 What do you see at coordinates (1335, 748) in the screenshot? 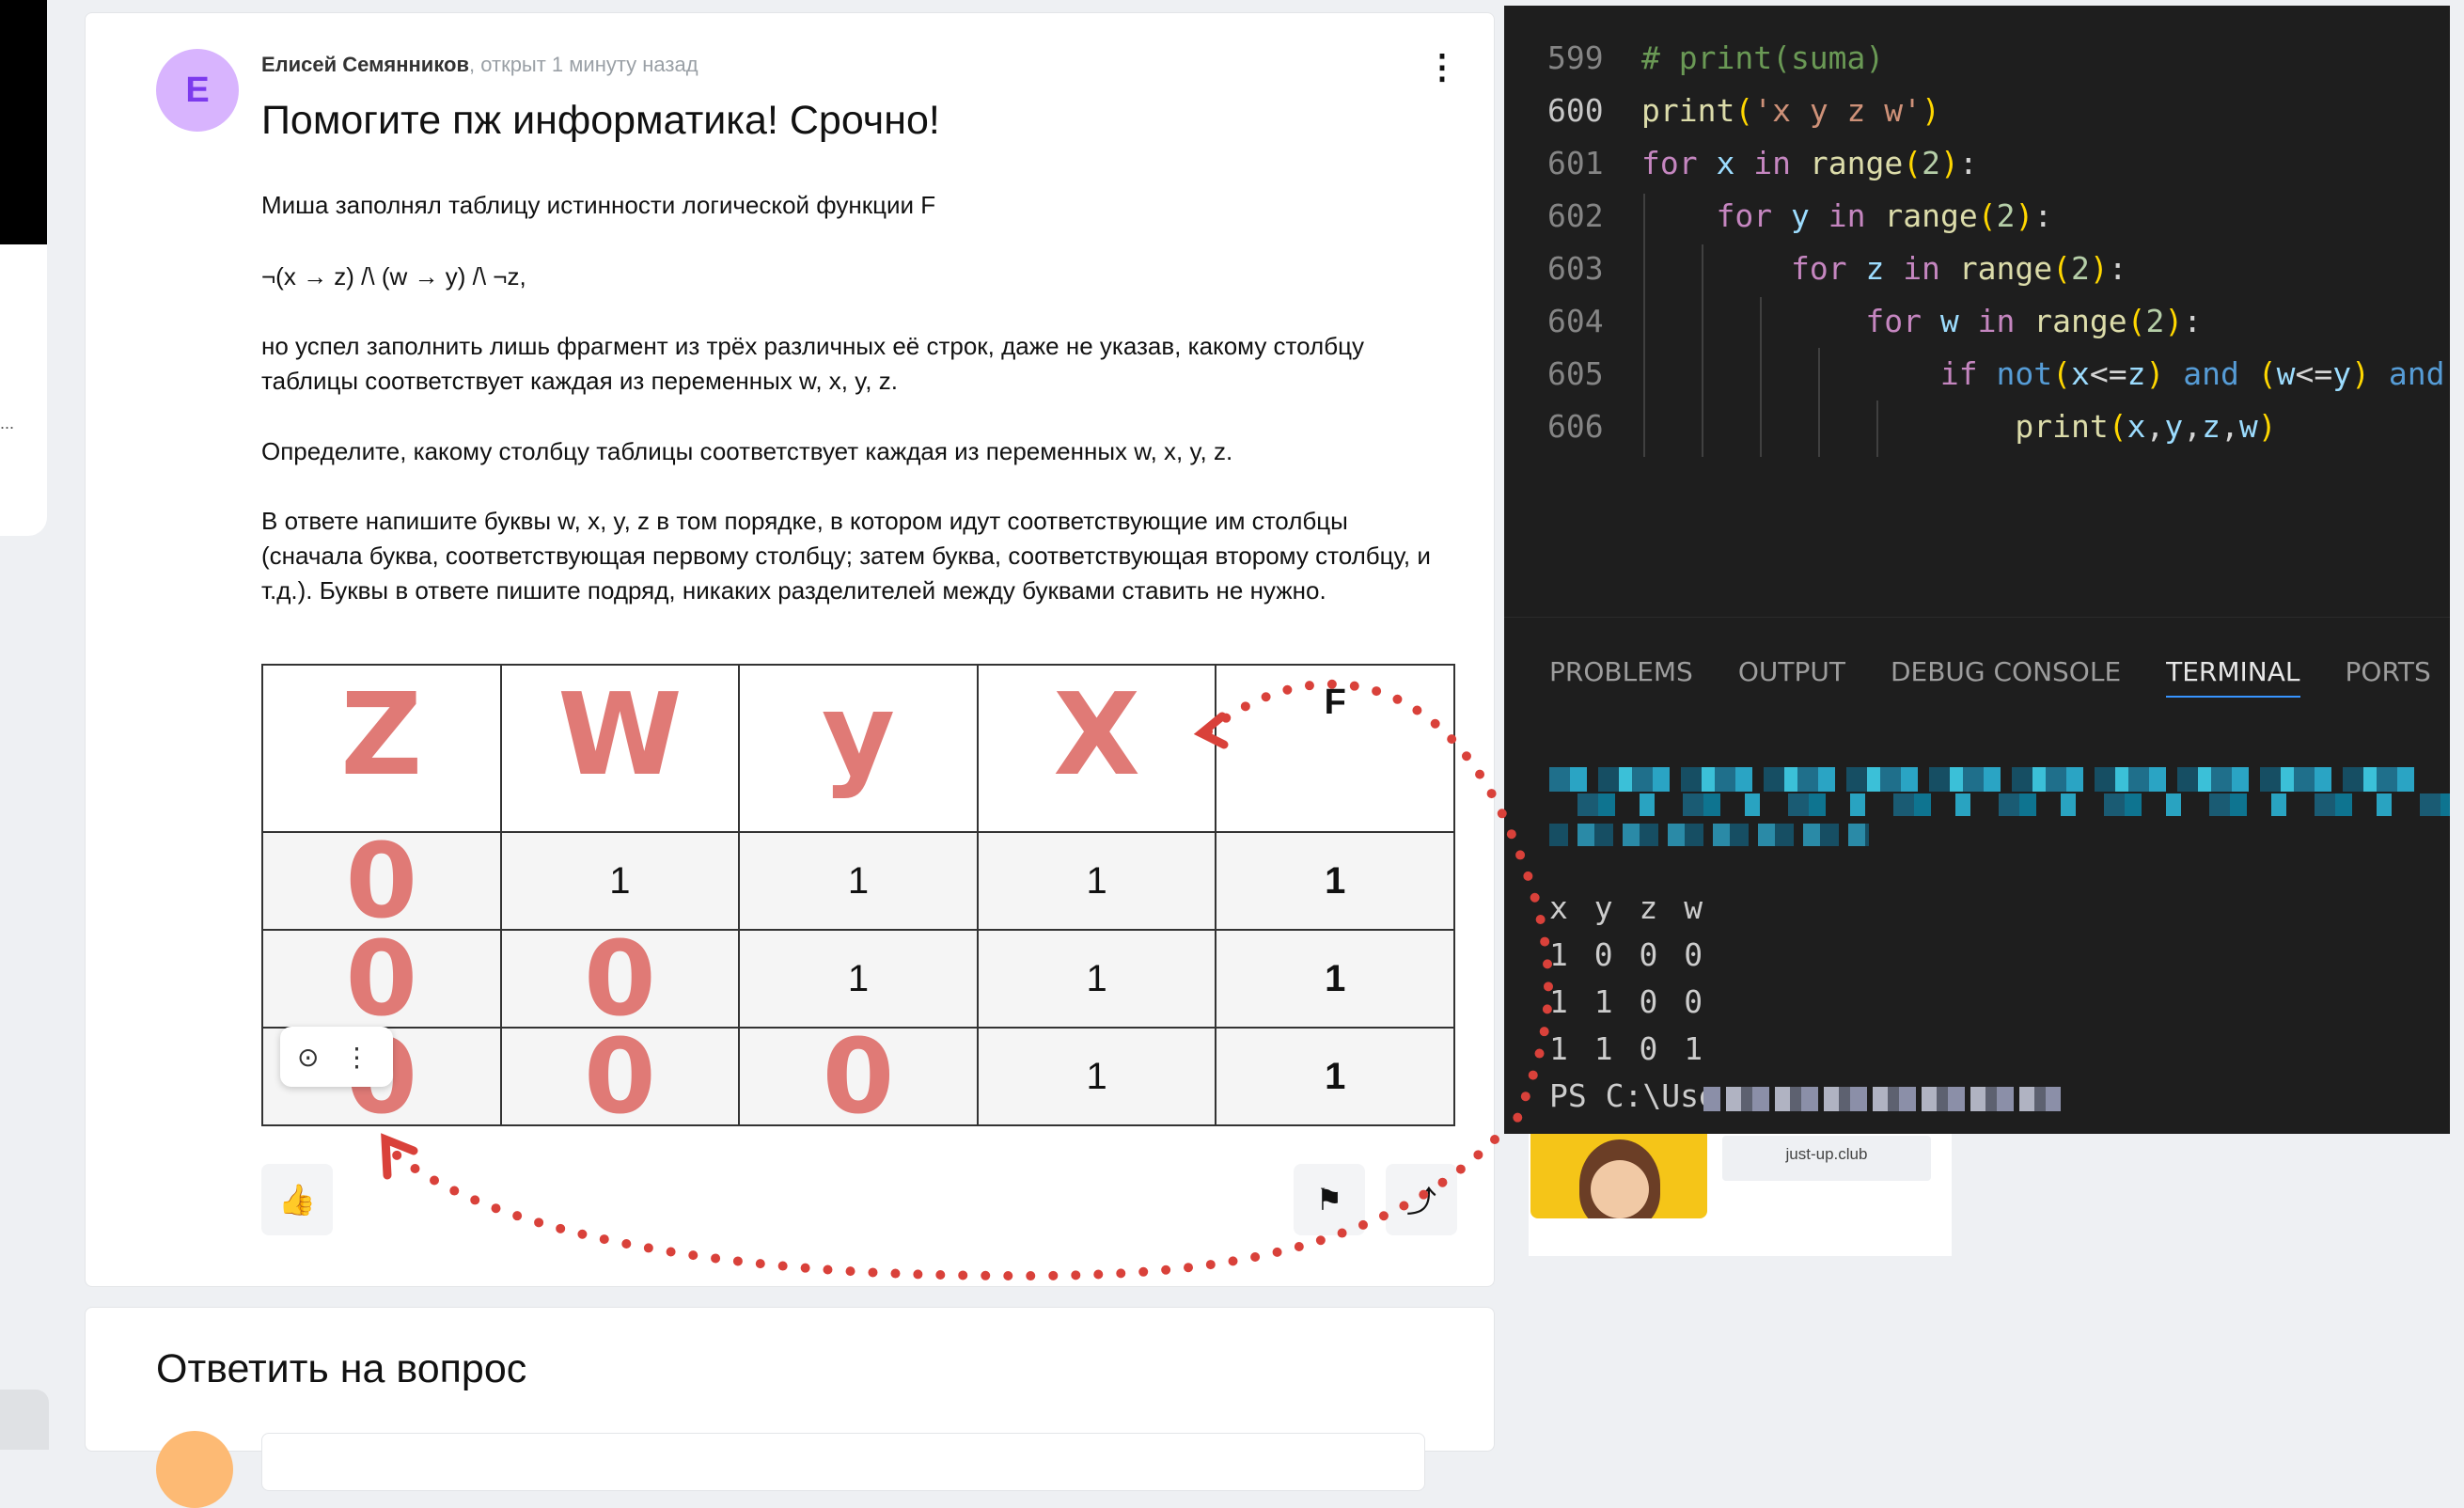
I see `table-header-f: F` at bounding box center [1335, 748].